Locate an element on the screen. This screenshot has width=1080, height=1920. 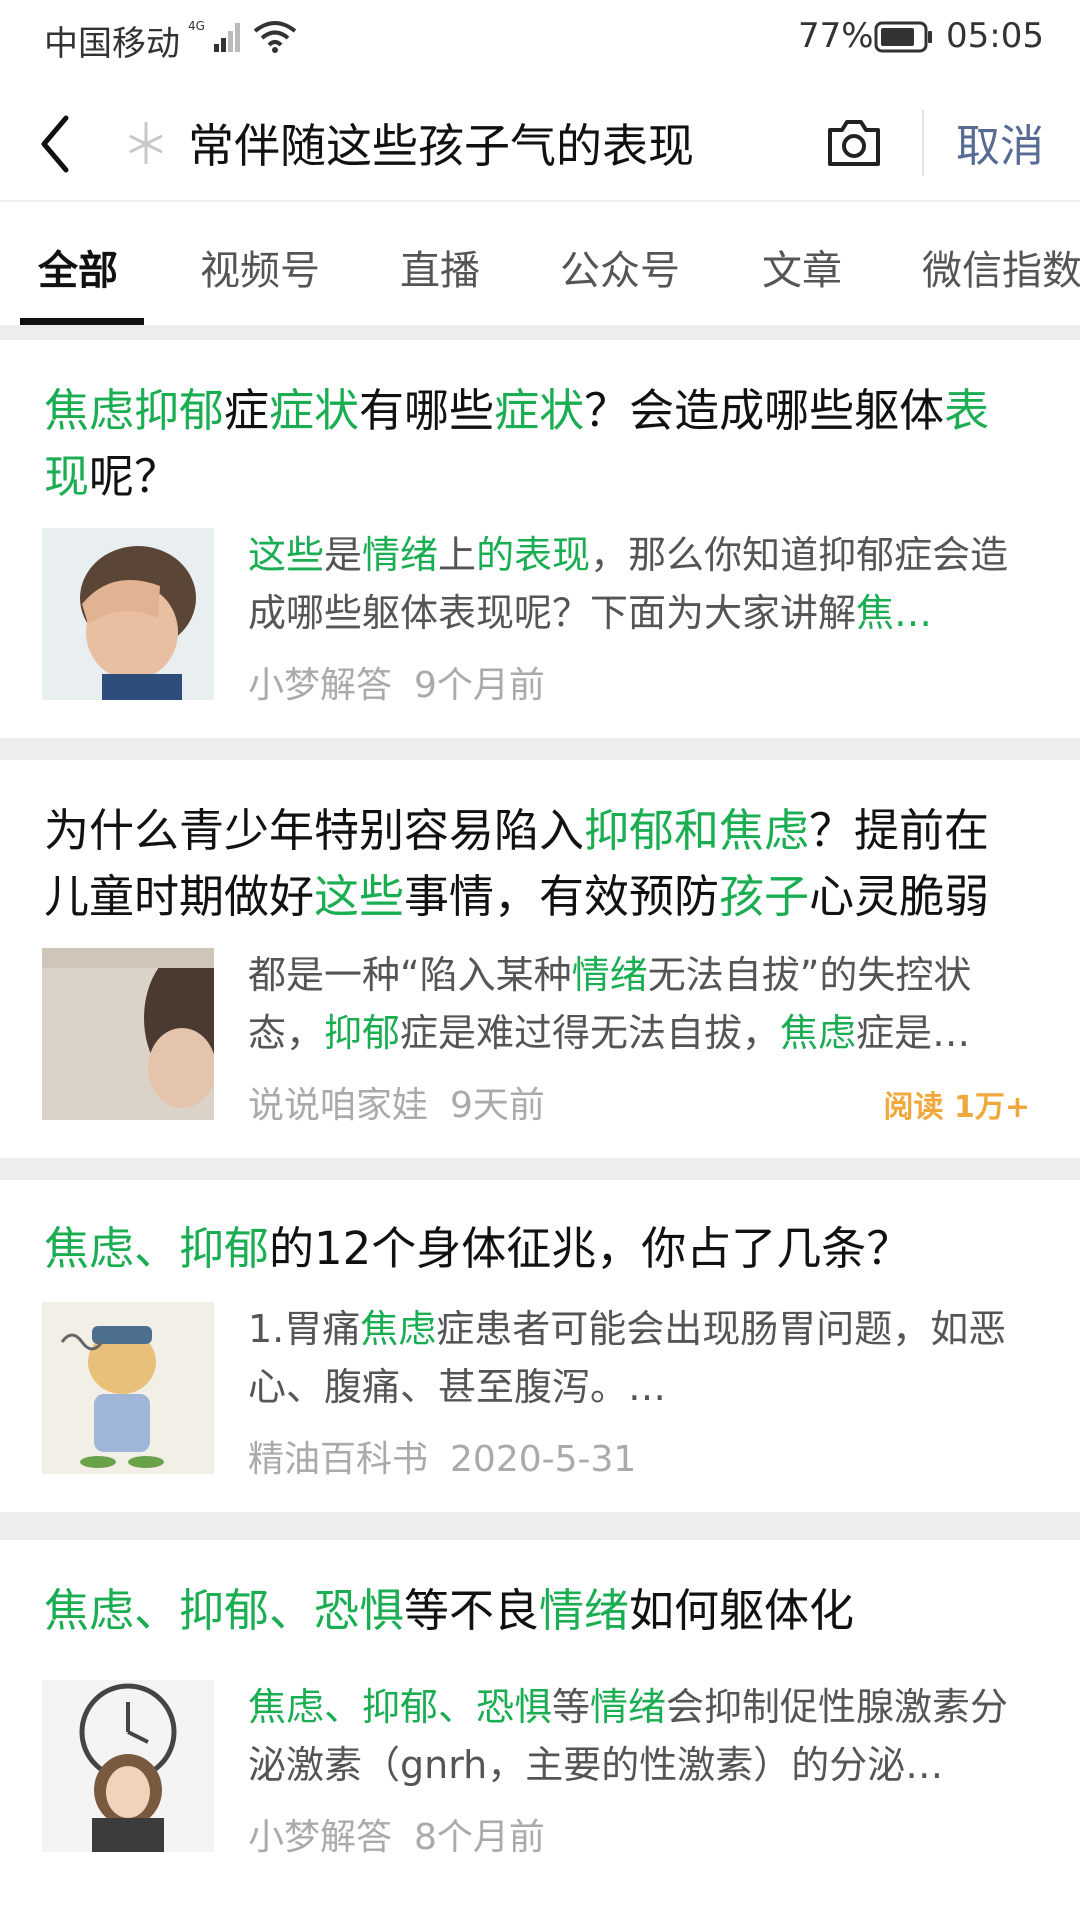
result-meta: 小梦解答 8个月前 is located at coordinates (396, 1834).